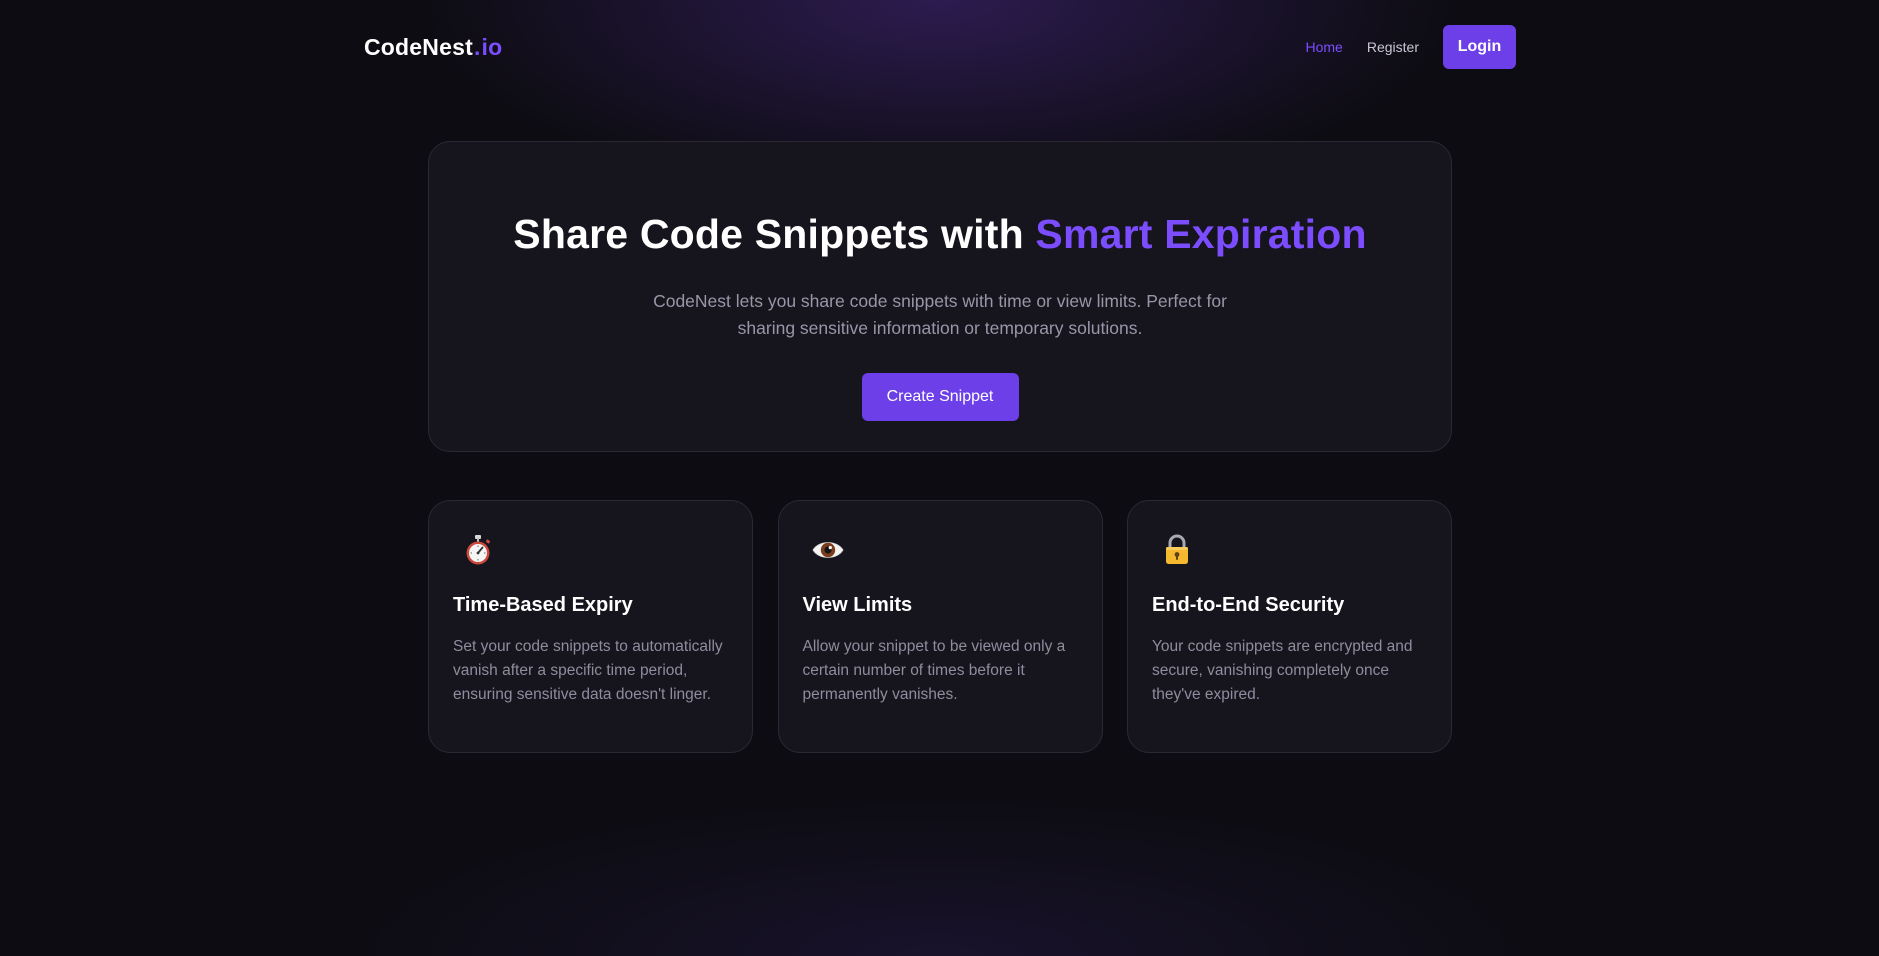  Describe the element at coordinates (1201, 234) in the screenshot. I see `hero-title-accent: Smart Expiration` at that location.